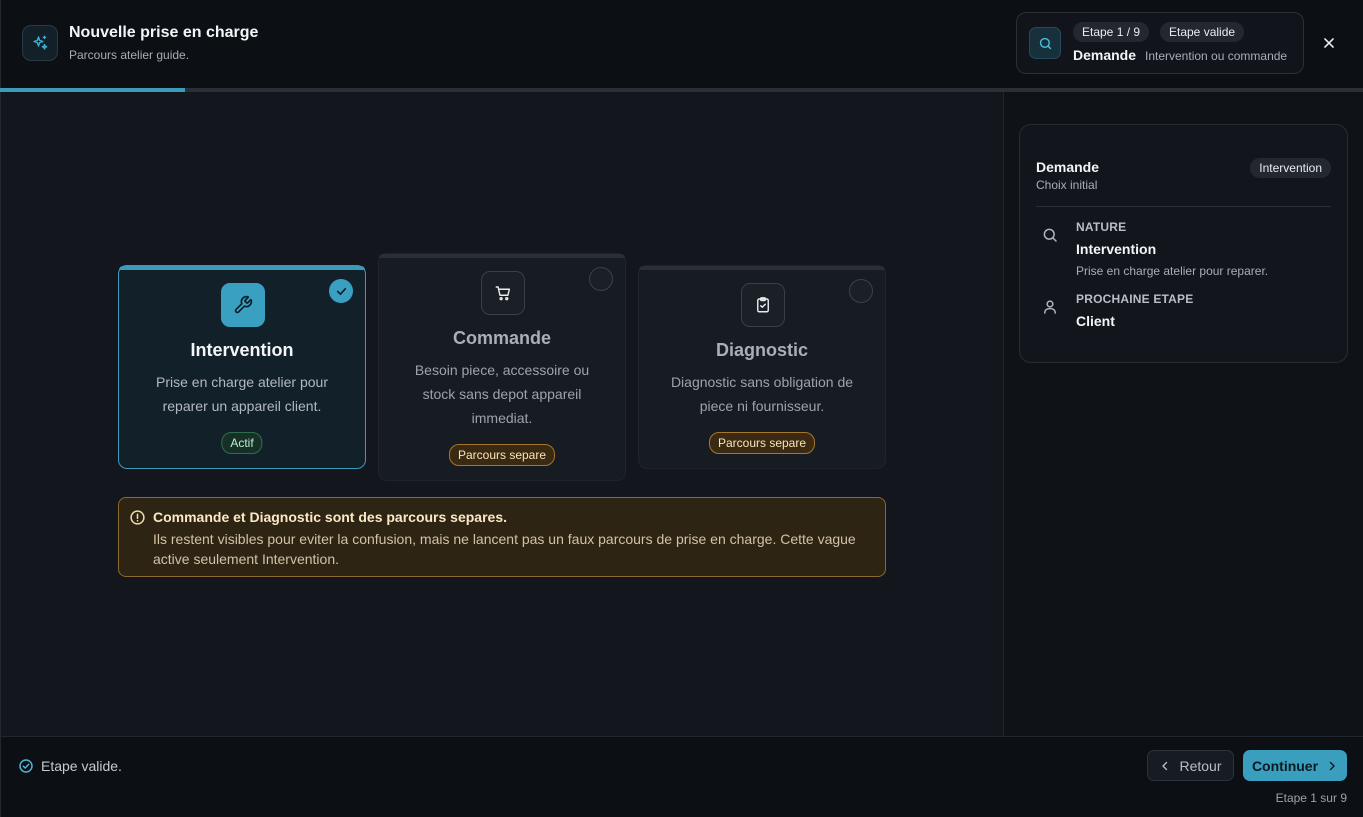 The width and height of the screenshot is (1363, 817). What do you see at coordinates (81, 766) in the screenshot?
I see `footer-status: Etape valide.` at bounding box center [81, 766].